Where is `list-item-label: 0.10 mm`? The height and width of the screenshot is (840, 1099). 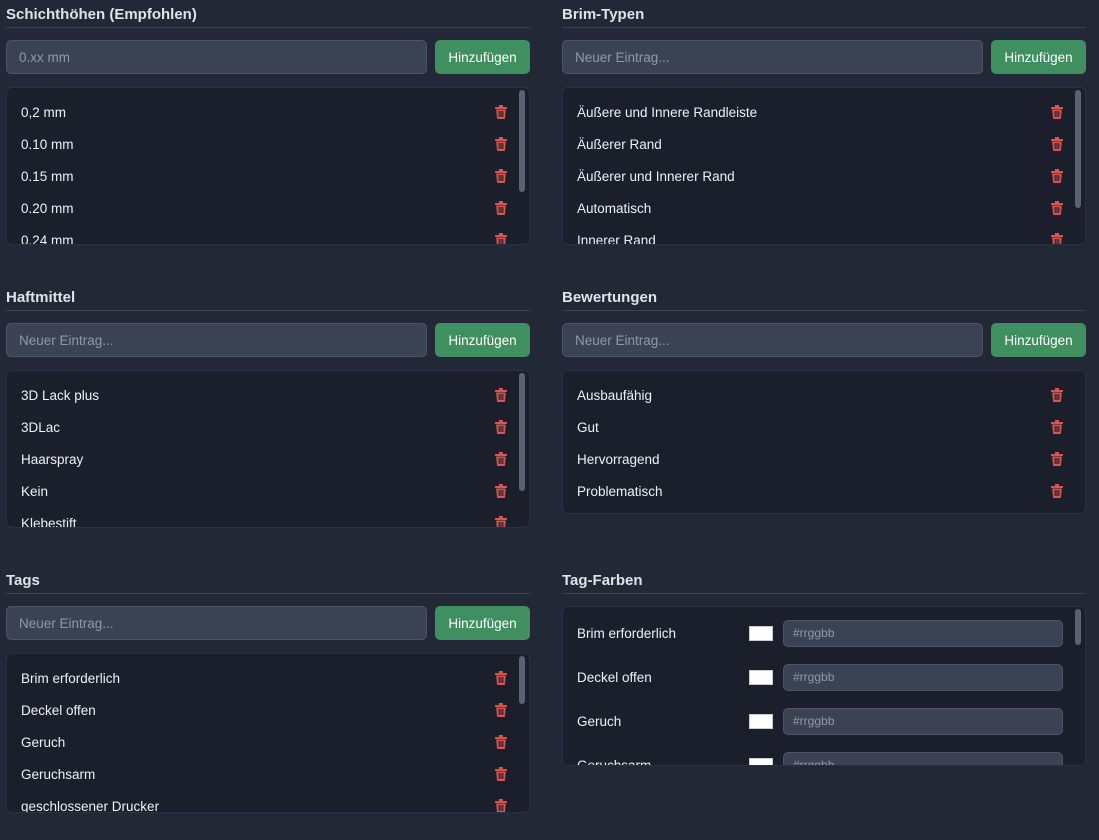 list-item-label: 0.10 mm is located at coordinates (47, 144).